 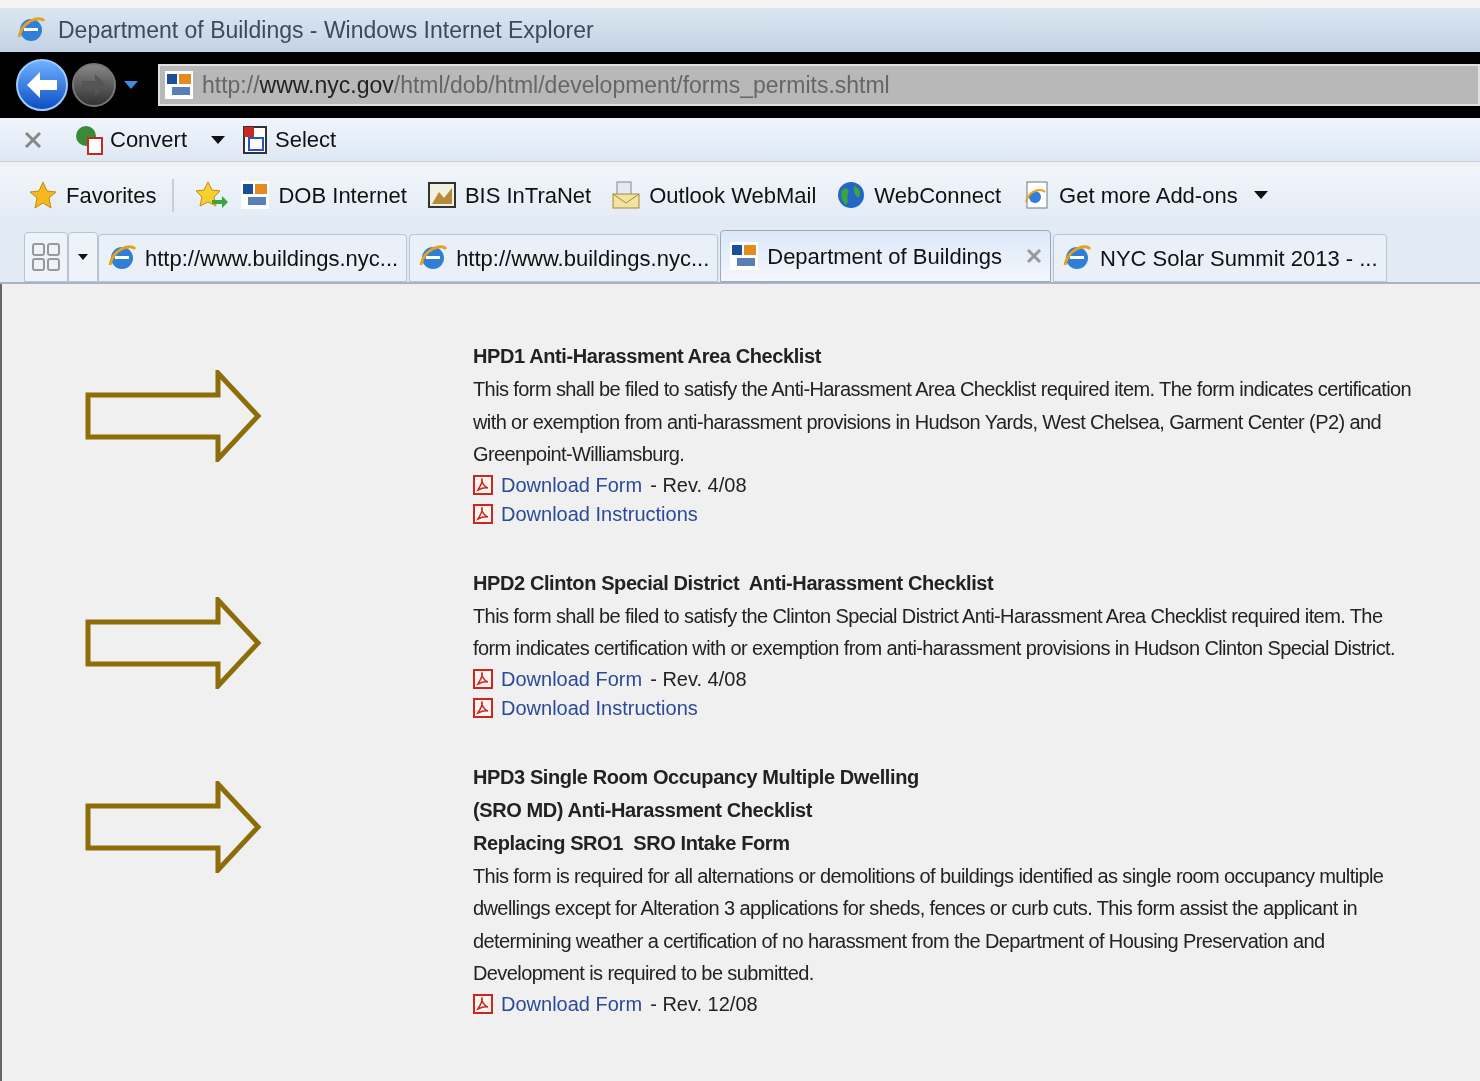 What do you see at coordinates (101, 195) in the screenshot?
I see `favorites-button: Favorites` at bounding box center [101, 195].